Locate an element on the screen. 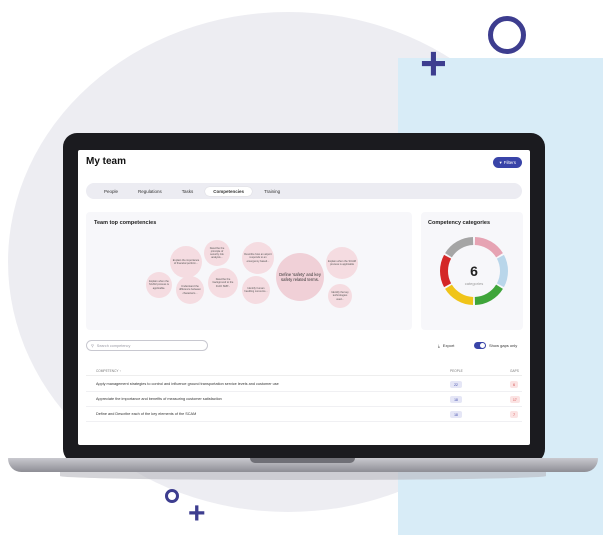  plus-icon-small: + is located at coordinates (197, 513).